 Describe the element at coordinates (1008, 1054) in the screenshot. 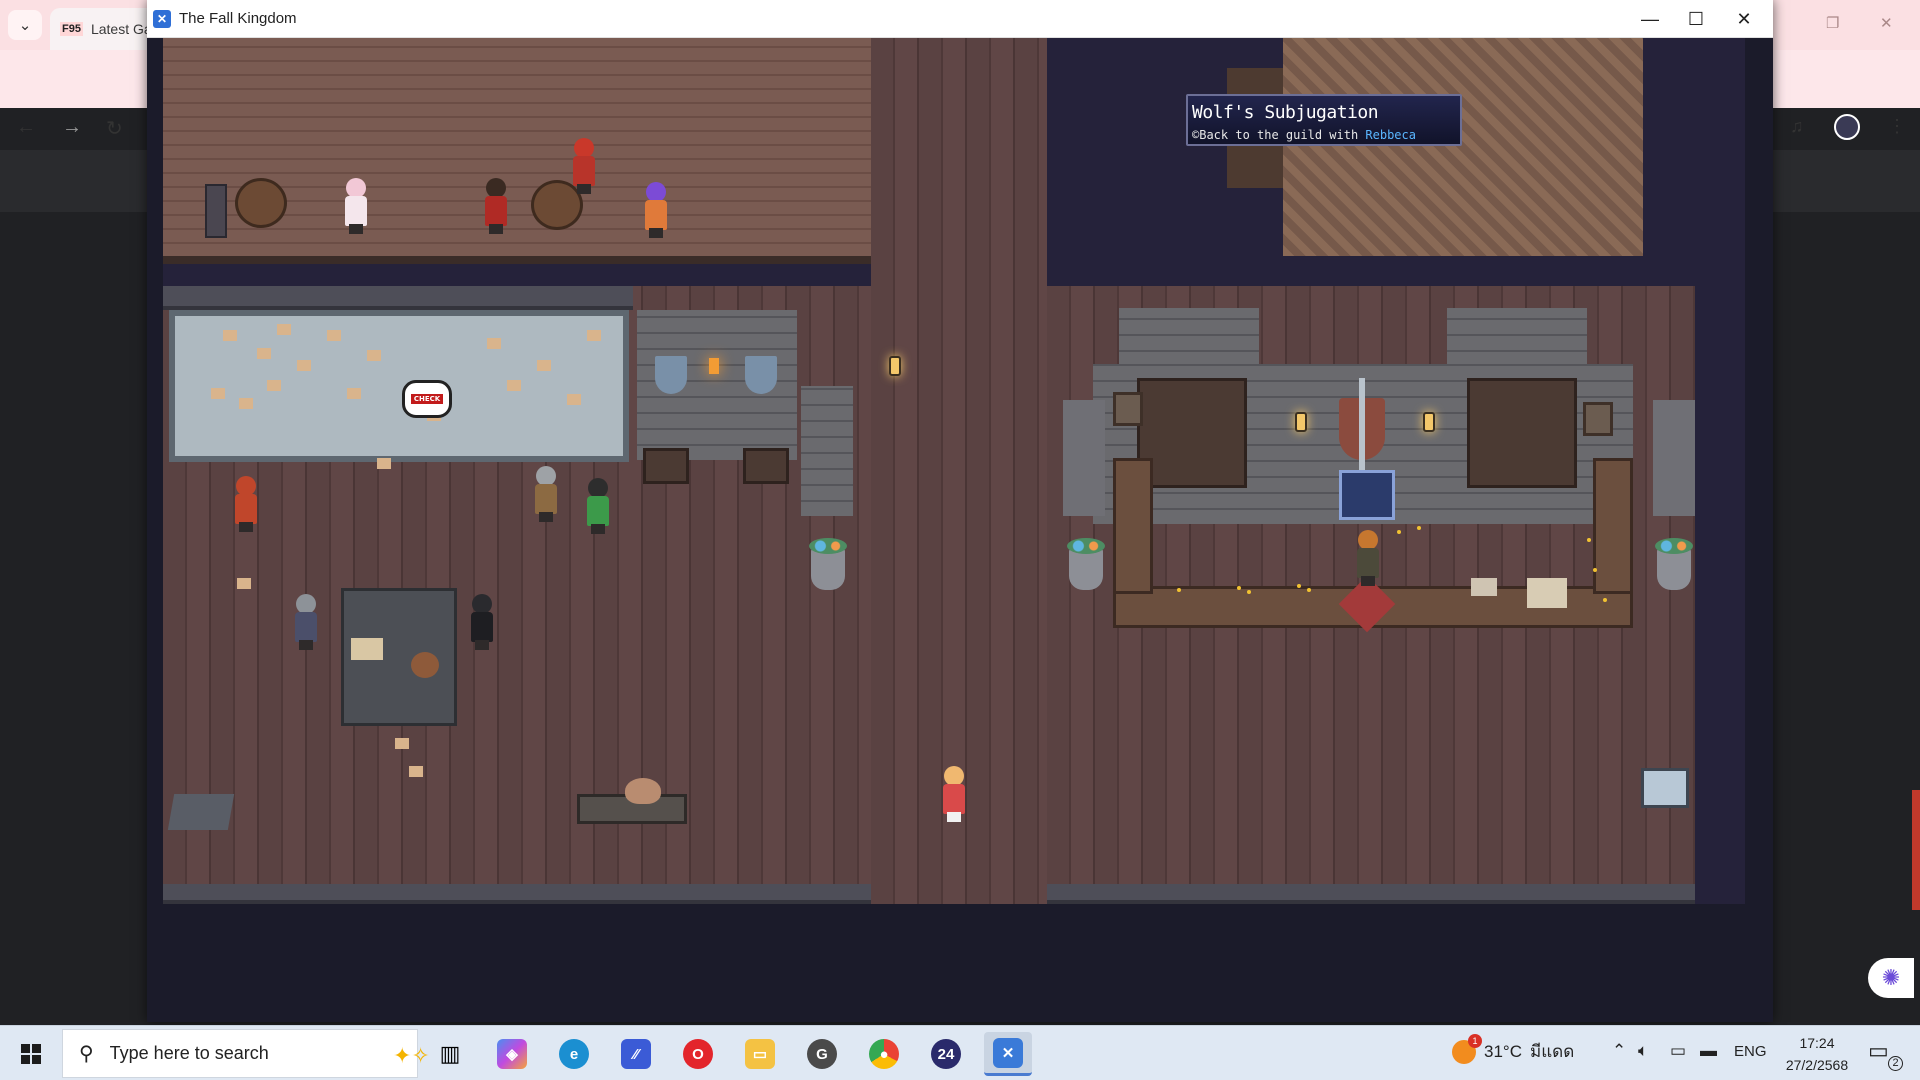

I see `game-app-taskbar-icon: ✕` at that location.